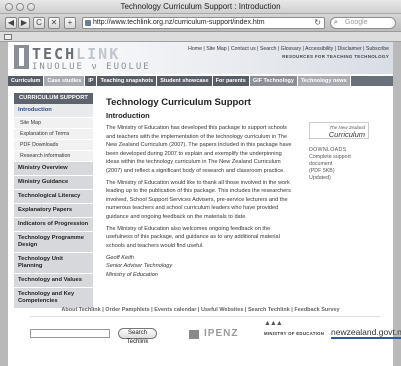 The height and width of the screenshot is (366, 401). What do you see at coordinates (39, 23) in the screenshot?
I see `reload-button: C` at bounding box center [39, 23].